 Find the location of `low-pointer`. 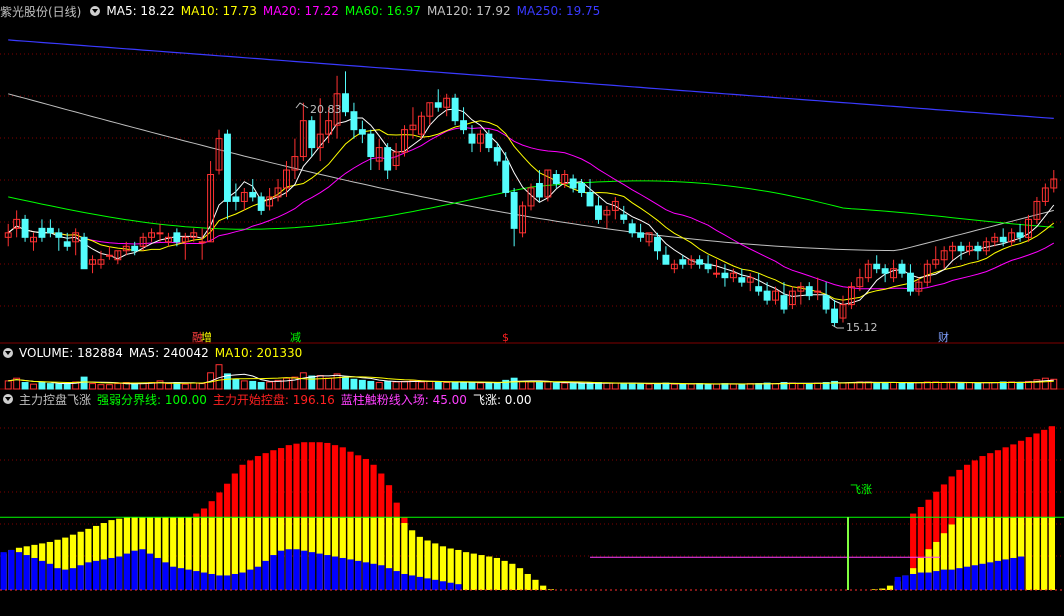

low-pointer is located at coordinates (837, 326).